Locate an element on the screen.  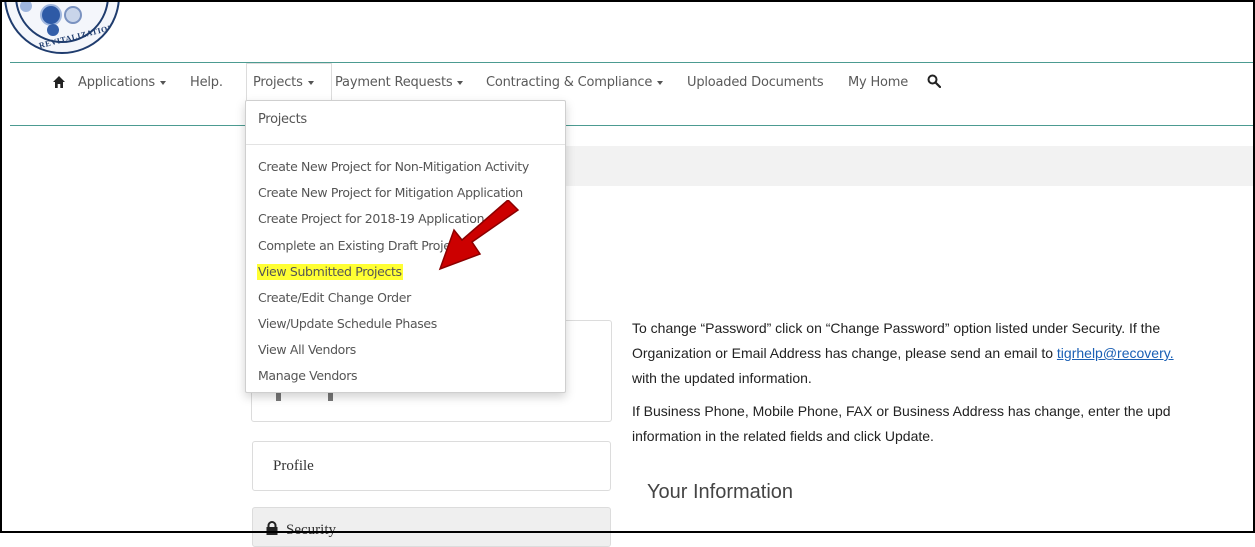
home-icon is located at coordinates (59, 82).